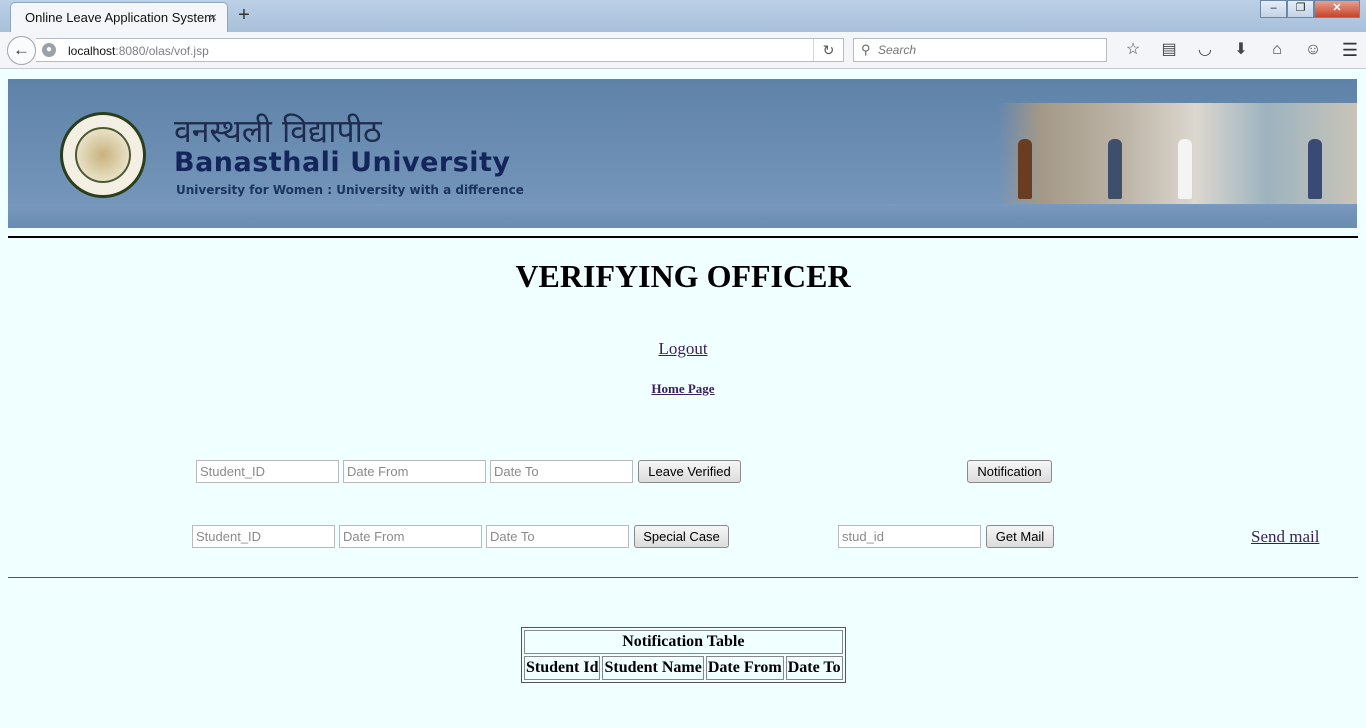  I want to click on reading-list-icon: ▤, so click(1169, 50).